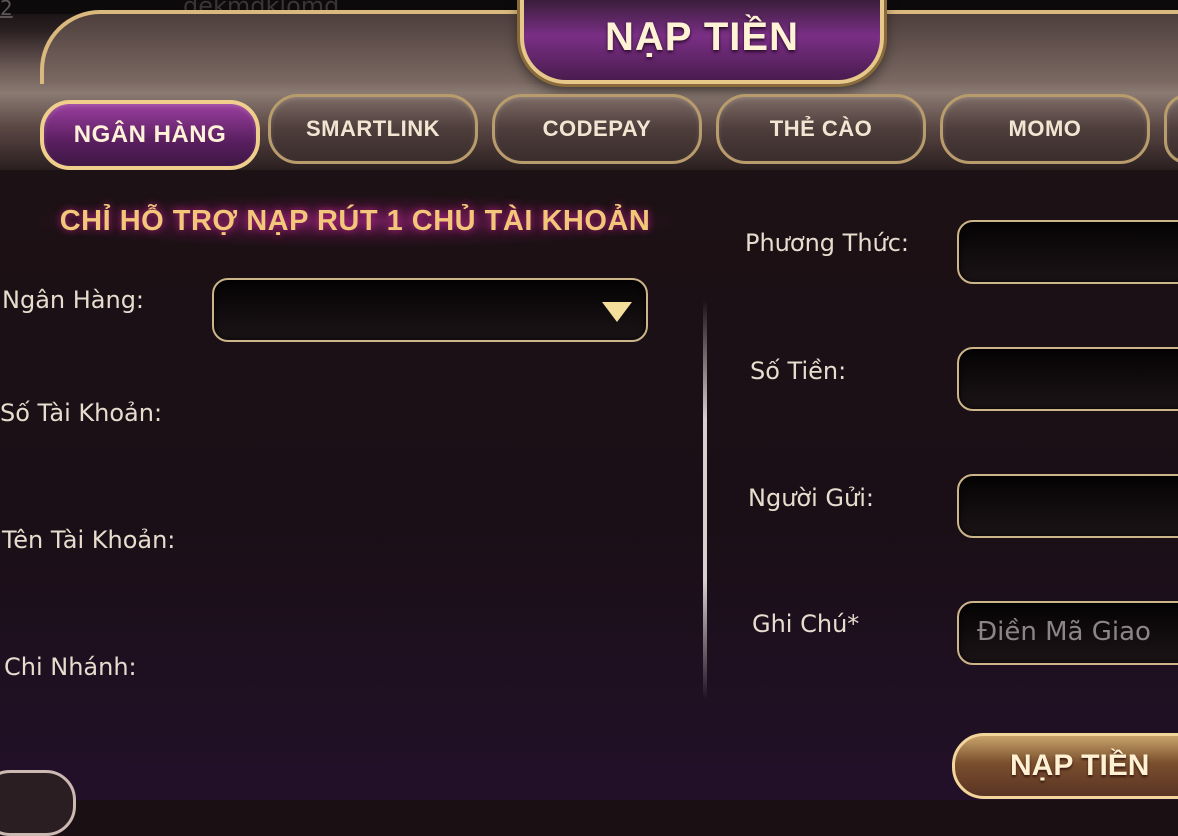 Image resolution: width=1178 pixels, height=836 pixels. What do you see at coordinates (617, 312) in the screenshot?
I see `chevron-down-icon` at bounding box center [617, 312].